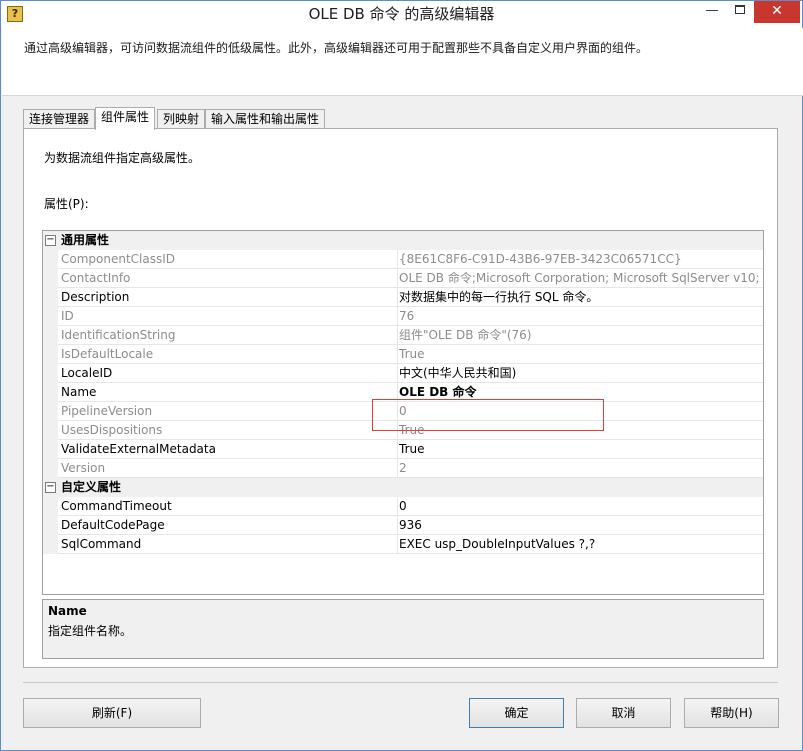 The height and width of the screenshot is (751, 803). I want to click on title-bar: ? OLE DB 命令 的高级编辑器 — ✕, so click(401, 14).